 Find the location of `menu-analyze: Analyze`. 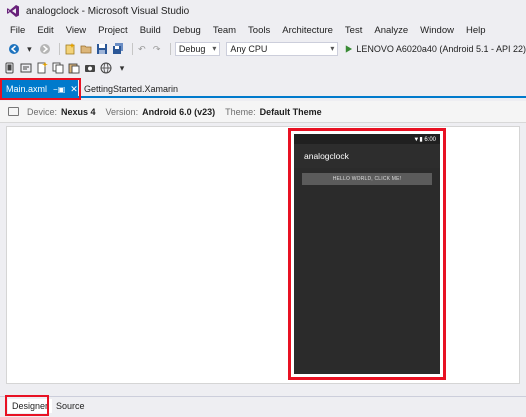

menu-analyze: Analyze is located at coordinates (391, 31).